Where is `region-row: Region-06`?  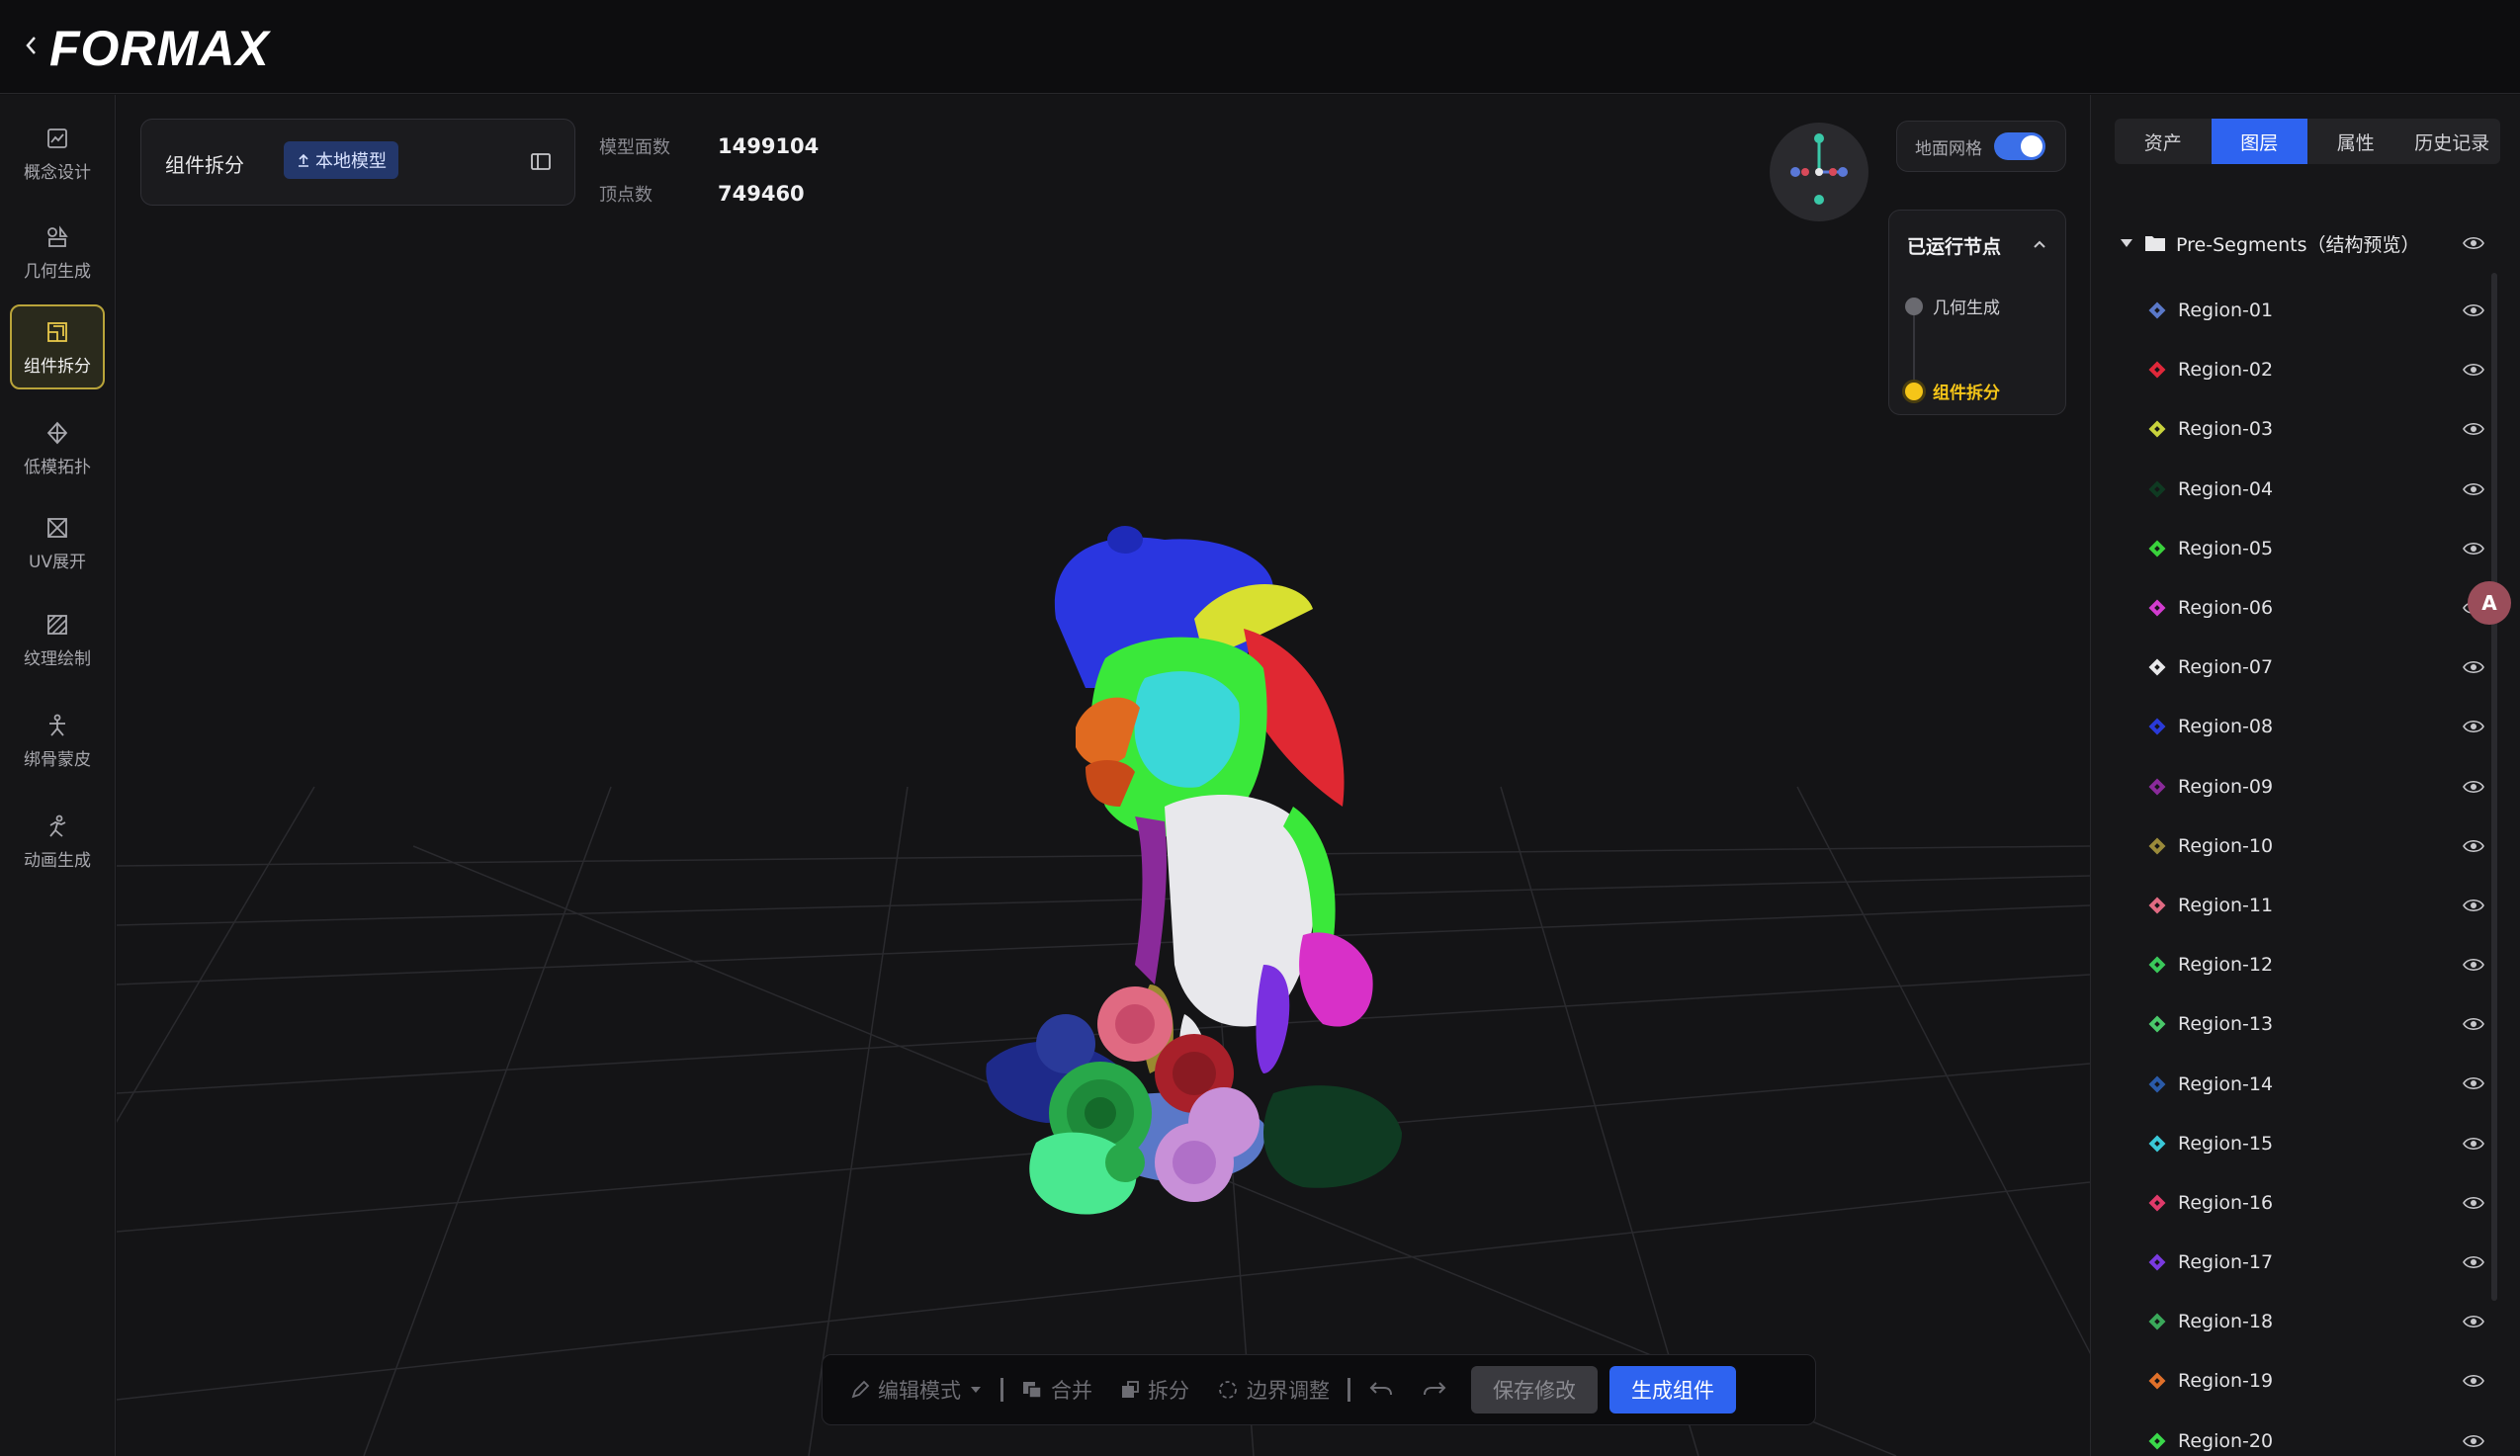 region-row: Region-06 is located at coordinates (2316, 608).